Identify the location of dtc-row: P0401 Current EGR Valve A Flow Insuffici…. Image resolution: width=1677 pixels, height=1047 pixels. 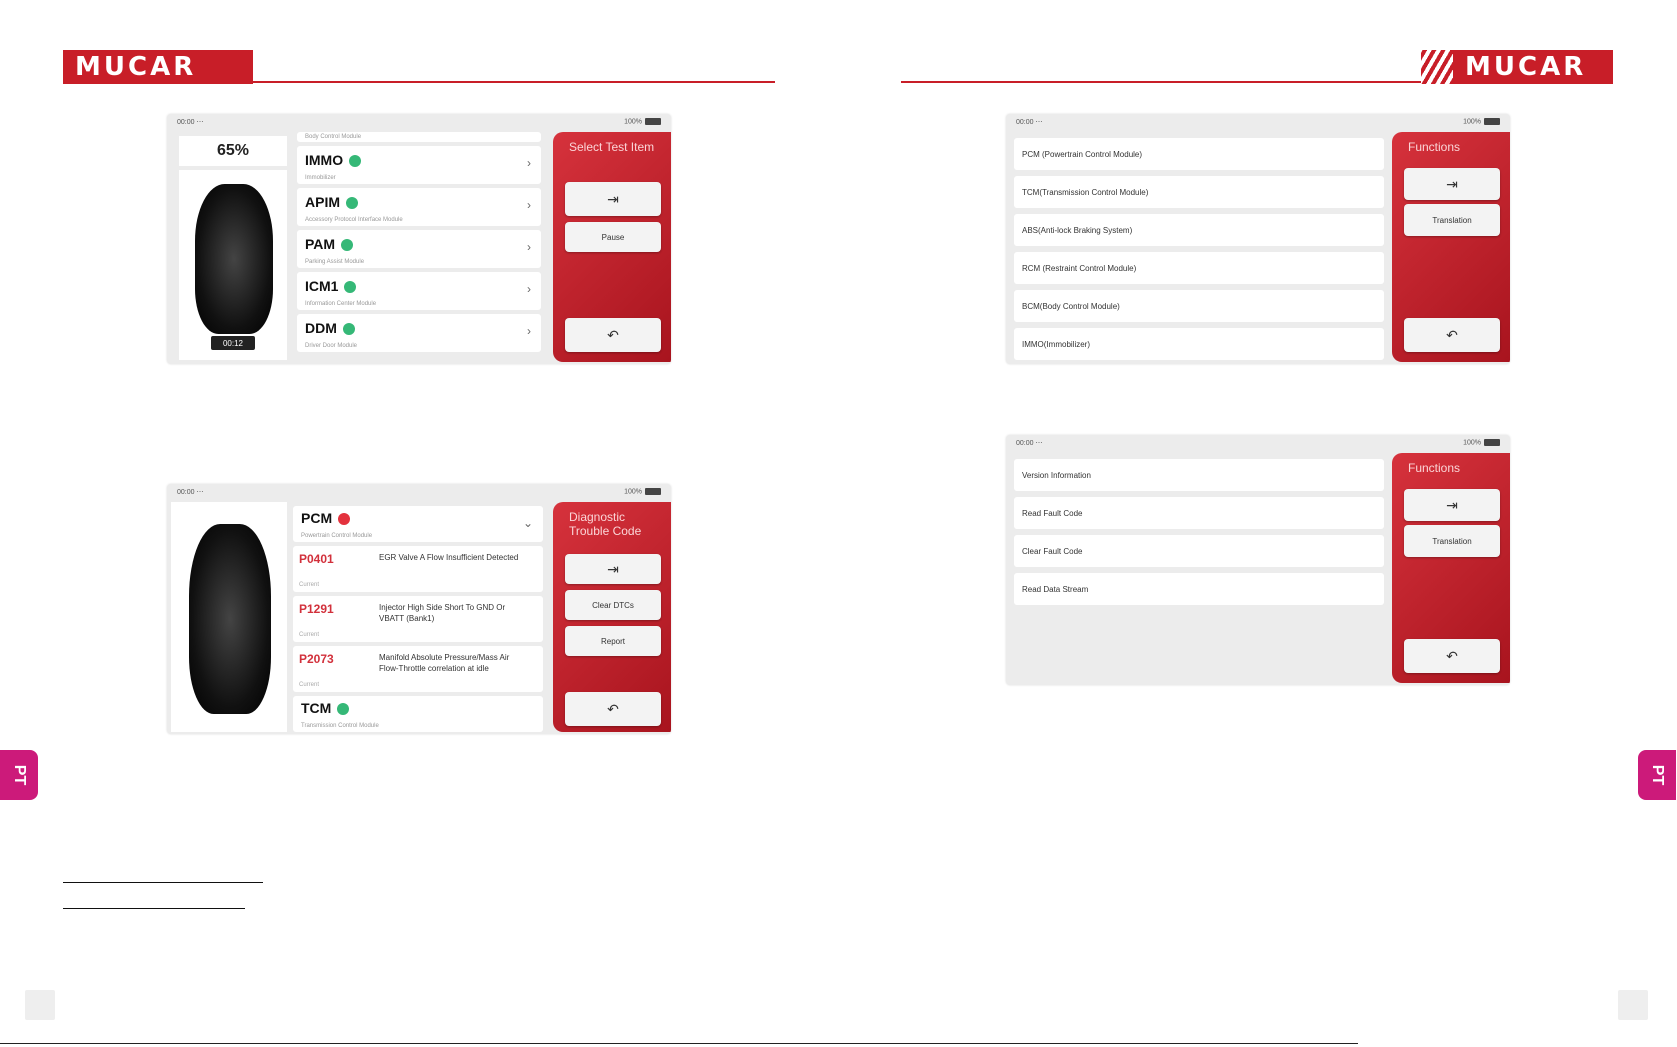
(418, 569).